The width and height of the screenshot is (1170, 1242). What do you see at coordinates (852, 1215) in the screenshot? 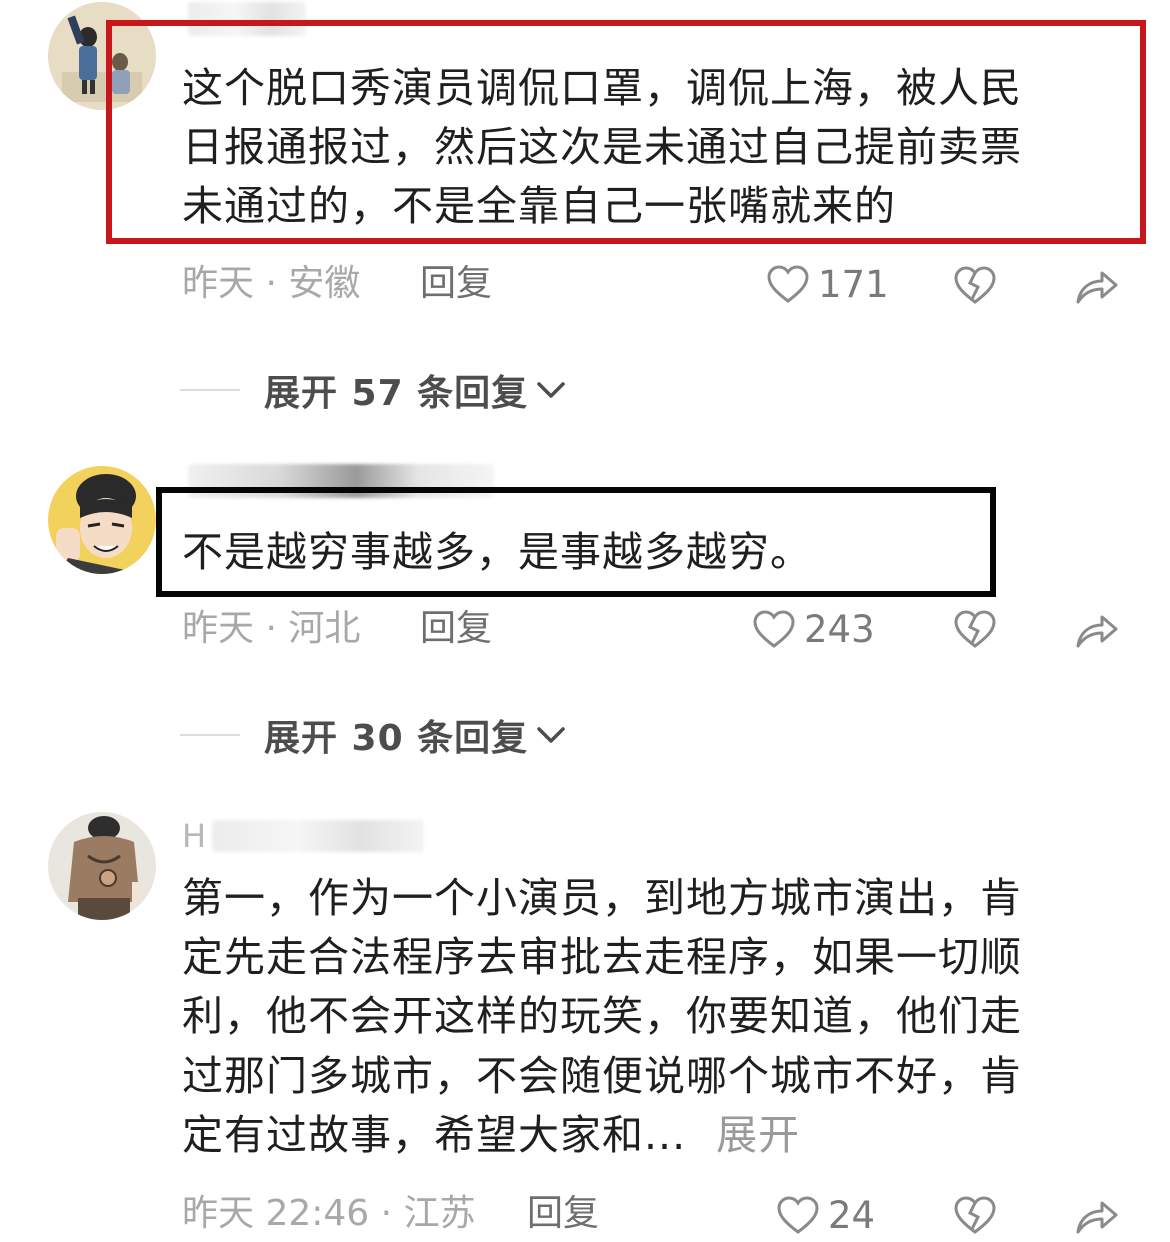
I see `like-count: 24` at bounding box center [852, 1215].